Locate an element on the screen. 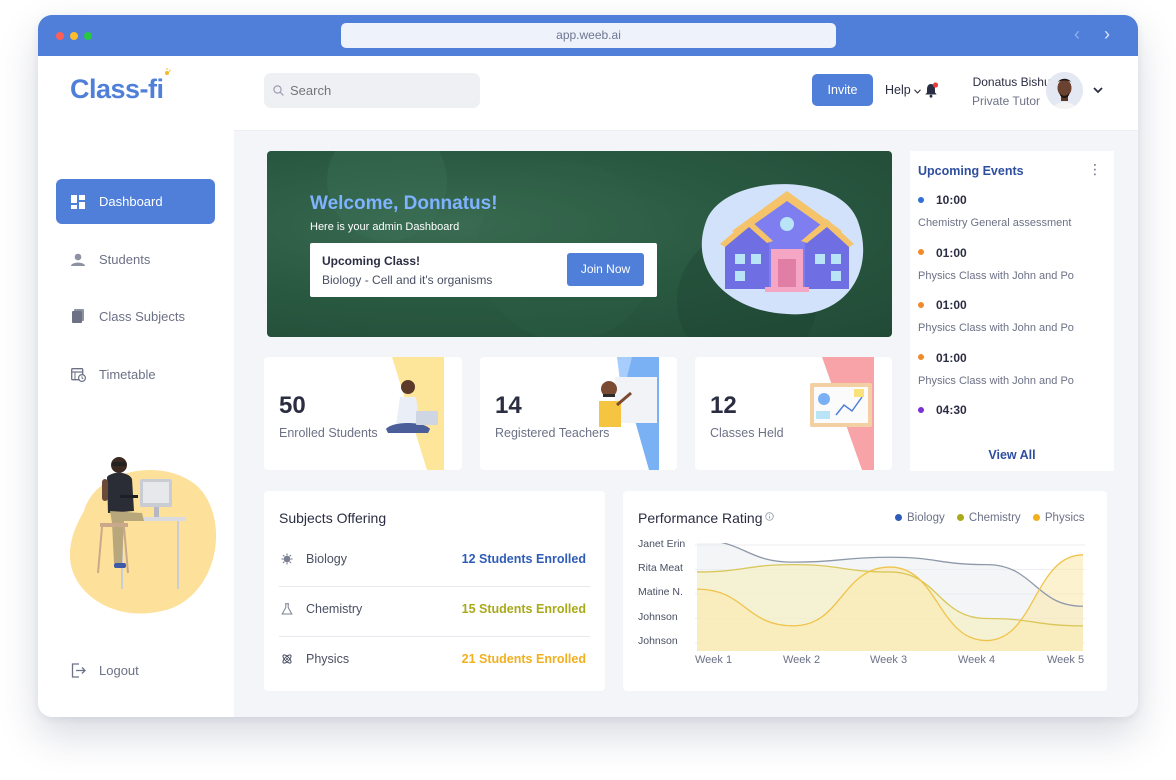 The width and height of the screenshot is (1176, 780). stat-label: Classes Held is located at coordinates (747, 433).